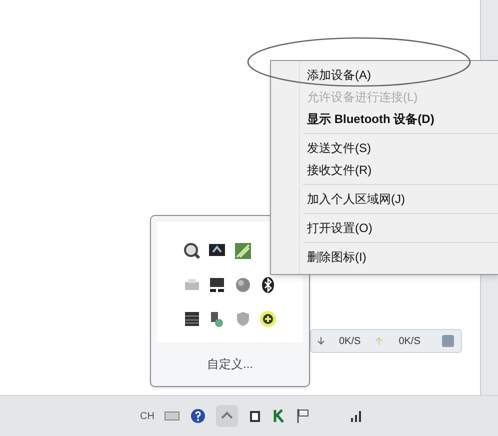 The width and height of the screenshot is (498, 436). I want to click on display-icon, so click(217, 285).